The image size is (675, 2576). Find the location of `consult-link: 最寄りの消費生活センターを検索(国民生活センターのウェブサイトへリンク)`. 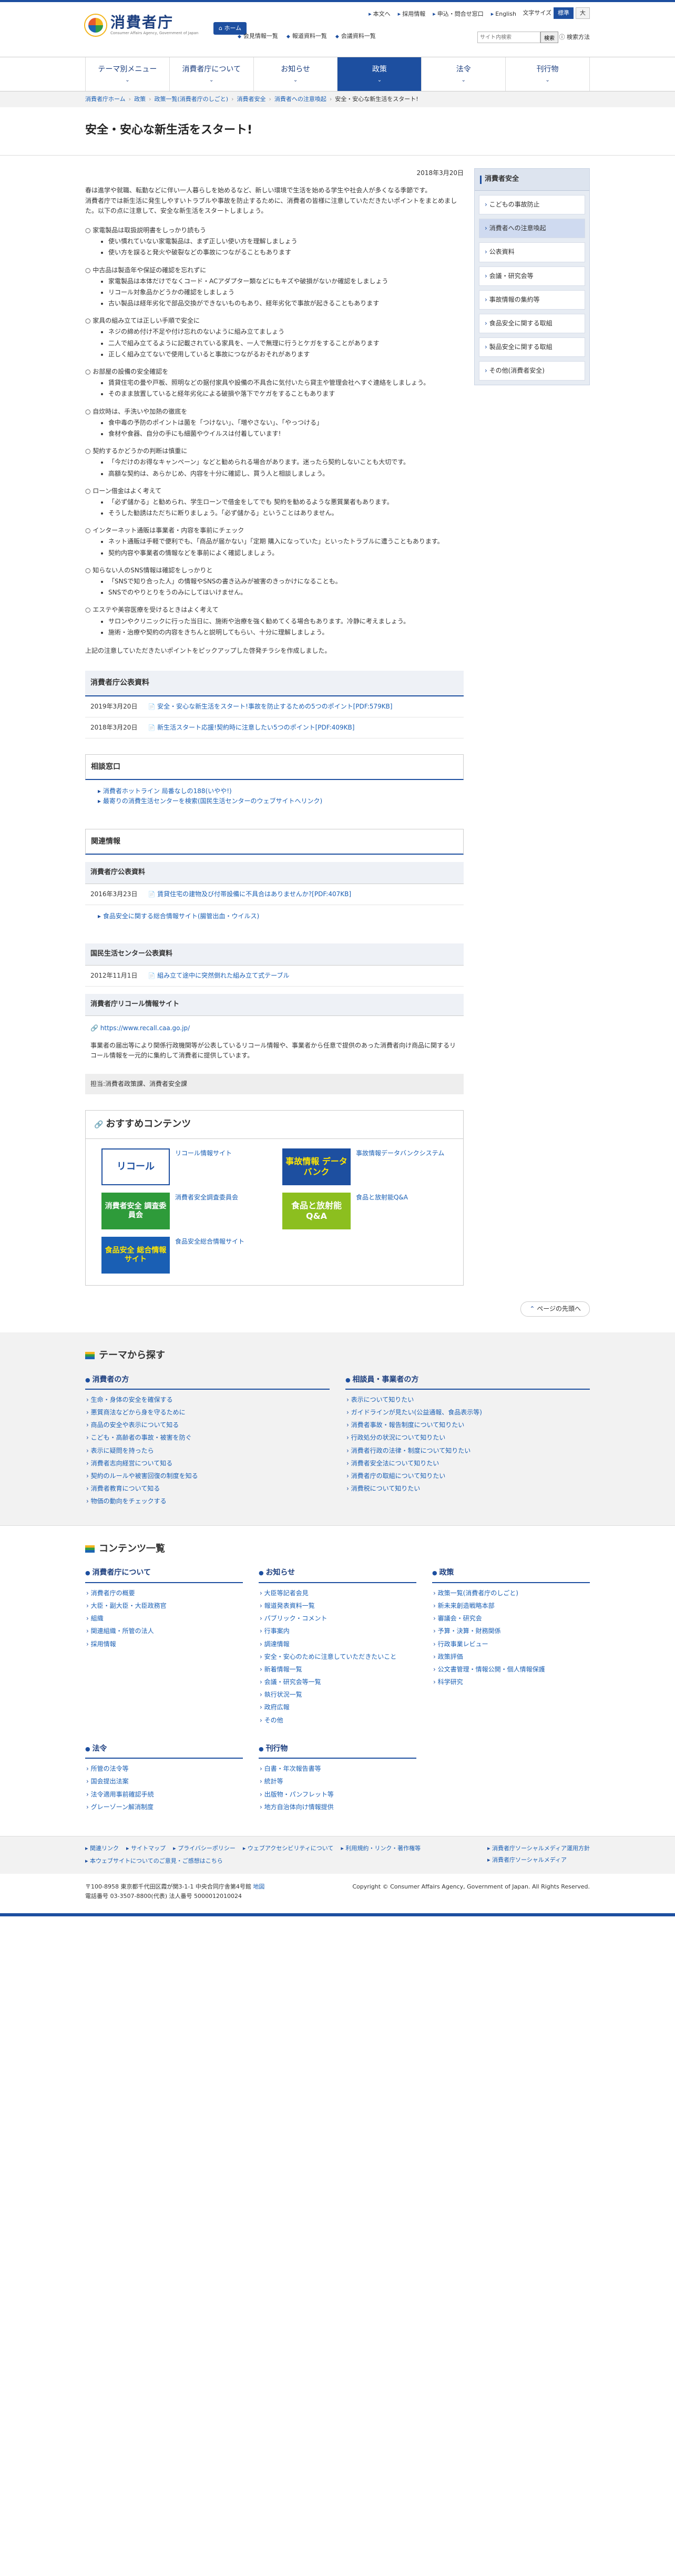

consult-link: 最寄りの消費生活センターを検索(国民生活センターのウェブサイトへリンク) is located at coordinates (274, 801).